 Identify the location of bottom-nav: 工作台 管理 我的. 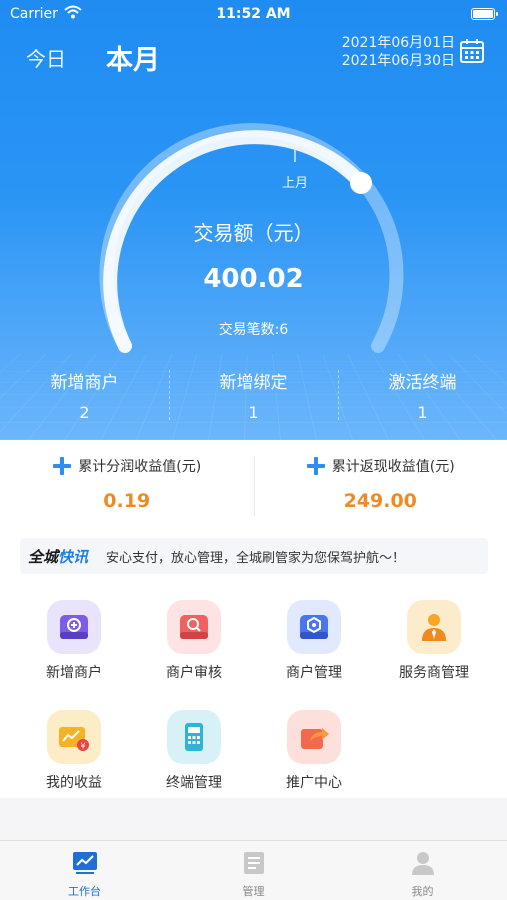
(253, 870).